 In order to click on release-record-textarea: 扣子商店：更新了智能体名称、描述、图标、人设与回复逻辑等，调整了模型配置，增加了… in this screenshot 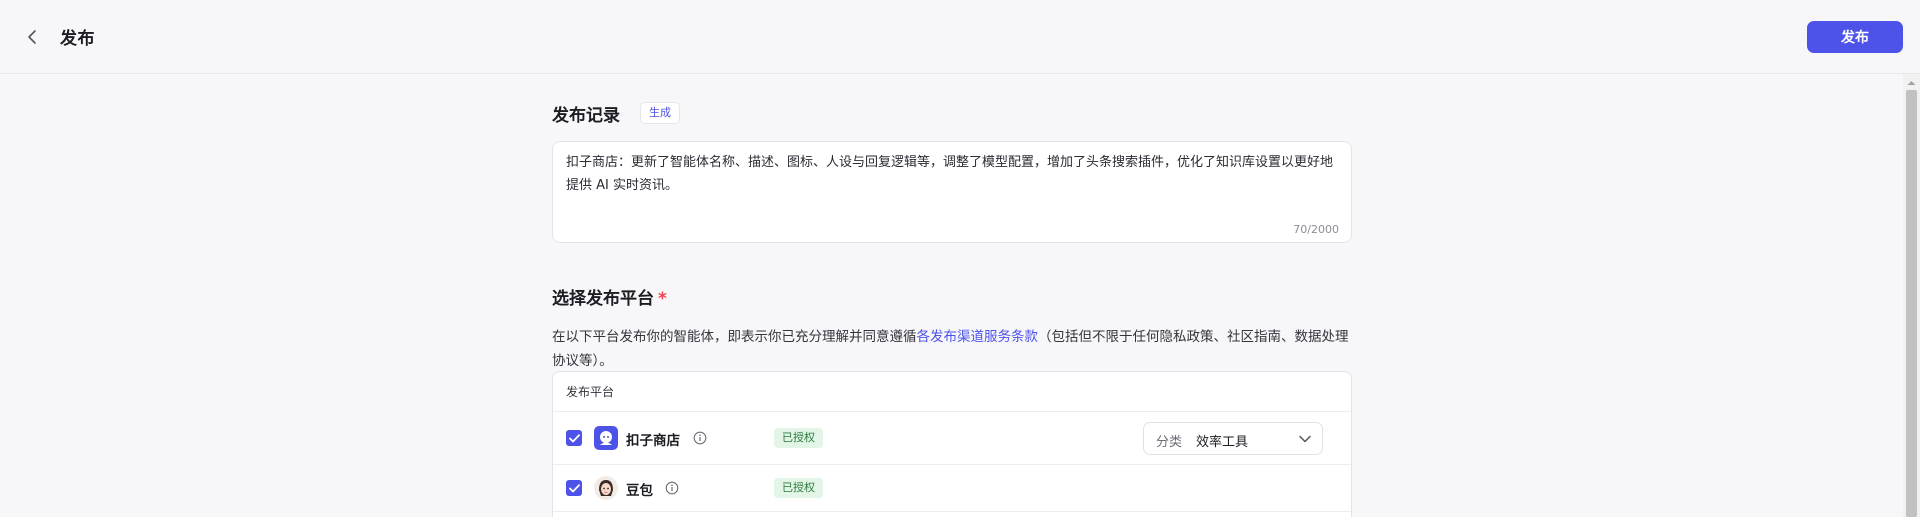, I will do `click(952, 192)`.